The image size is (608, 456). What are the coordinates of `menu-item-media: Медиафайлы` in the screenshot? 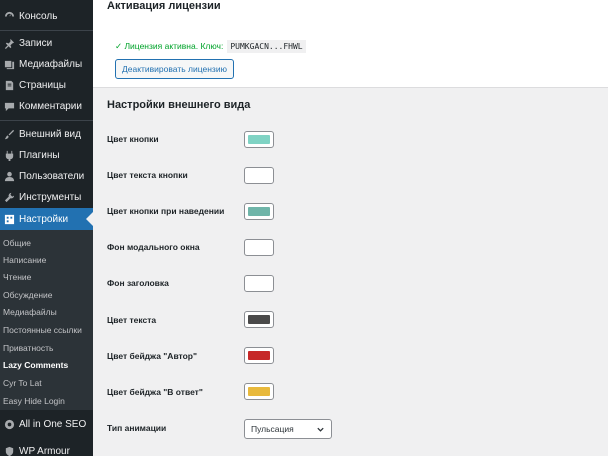 It's located at (46, 64).